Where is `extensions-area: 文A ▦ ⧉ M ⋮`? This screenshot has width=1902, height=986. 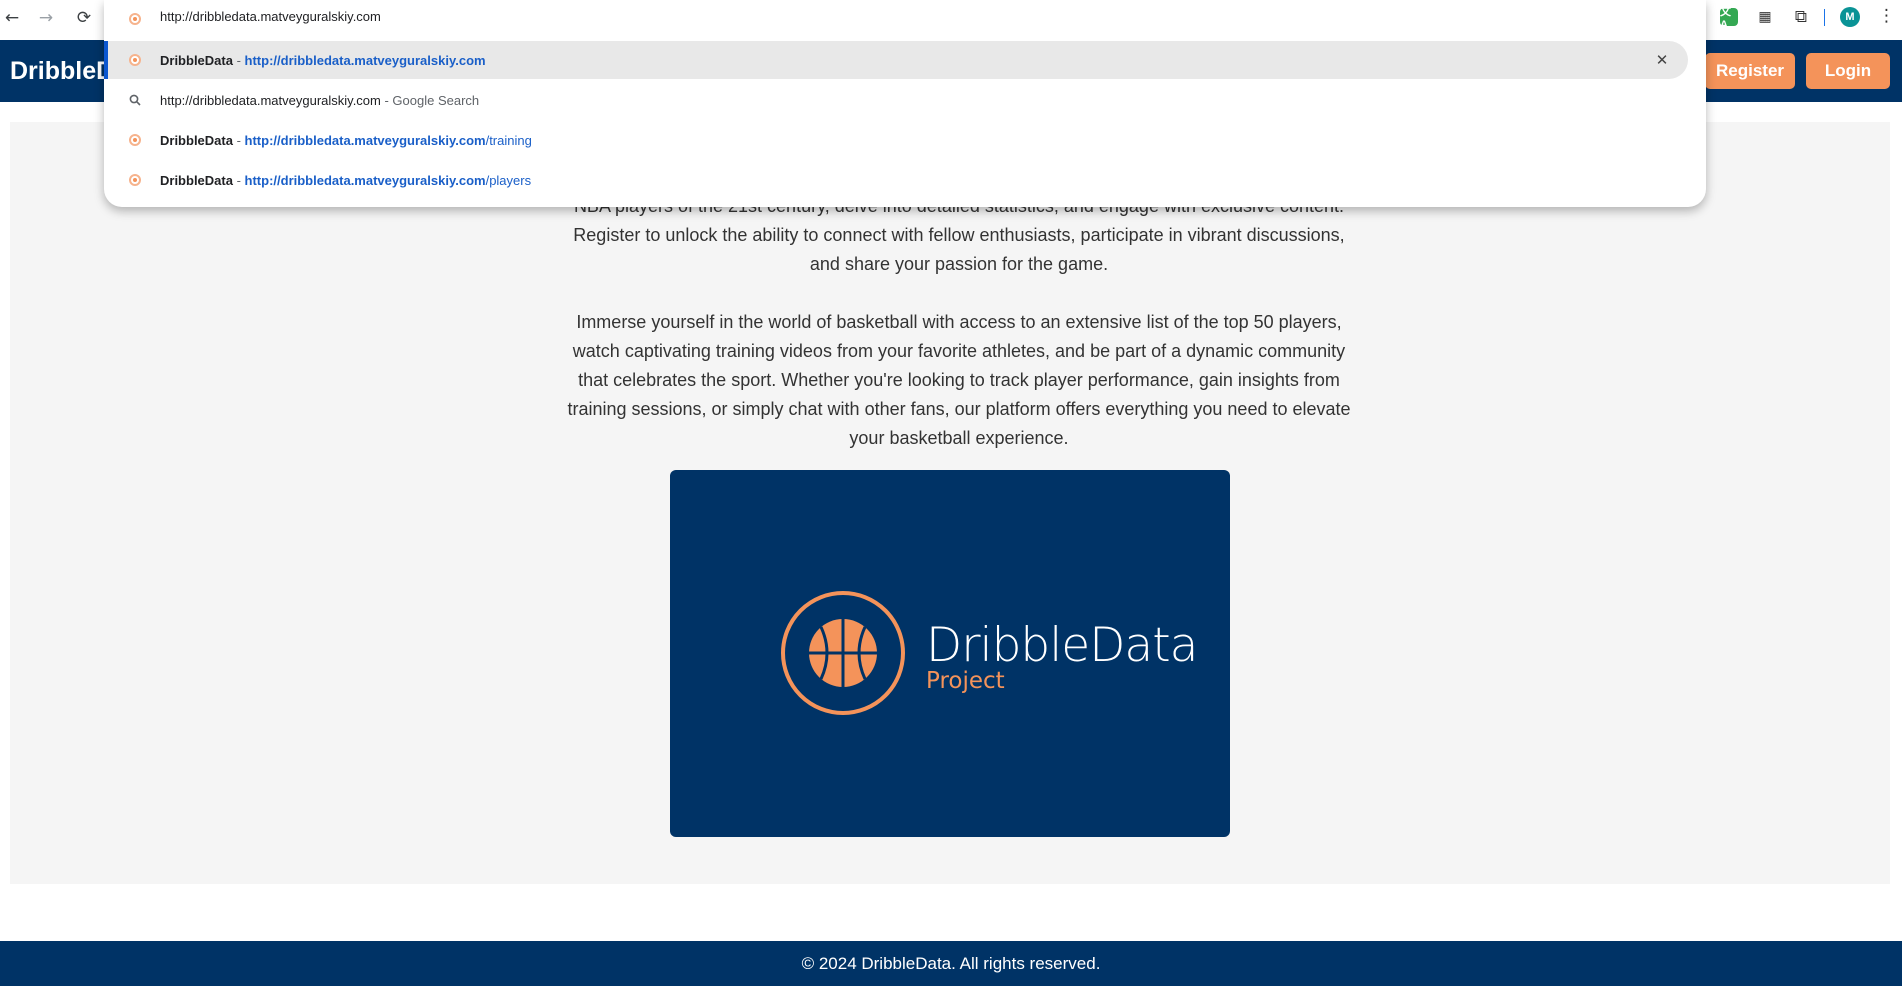 extensions-area: 文A ▦ ⧉ M ⋮ is located at coordinates (1802, 18).